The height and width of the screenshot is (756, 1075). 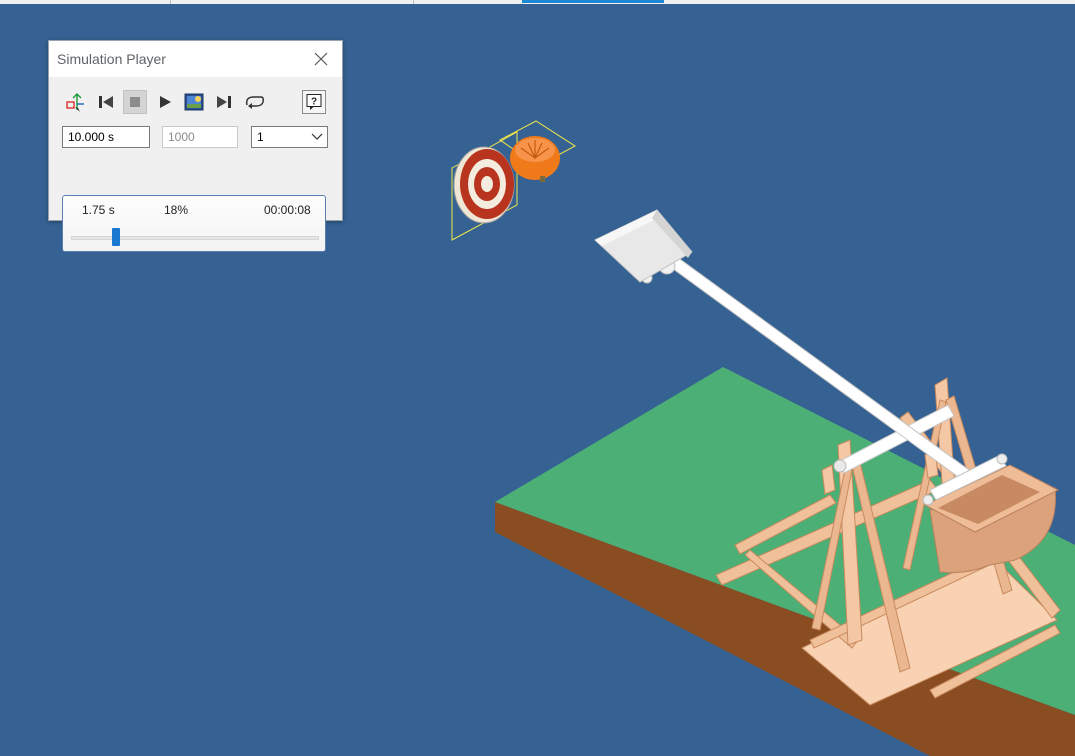 What do you see at coordinates (115, 237) in the screenshot?
I see `timeline-slider-thumb` at bounding box center [115, 237].